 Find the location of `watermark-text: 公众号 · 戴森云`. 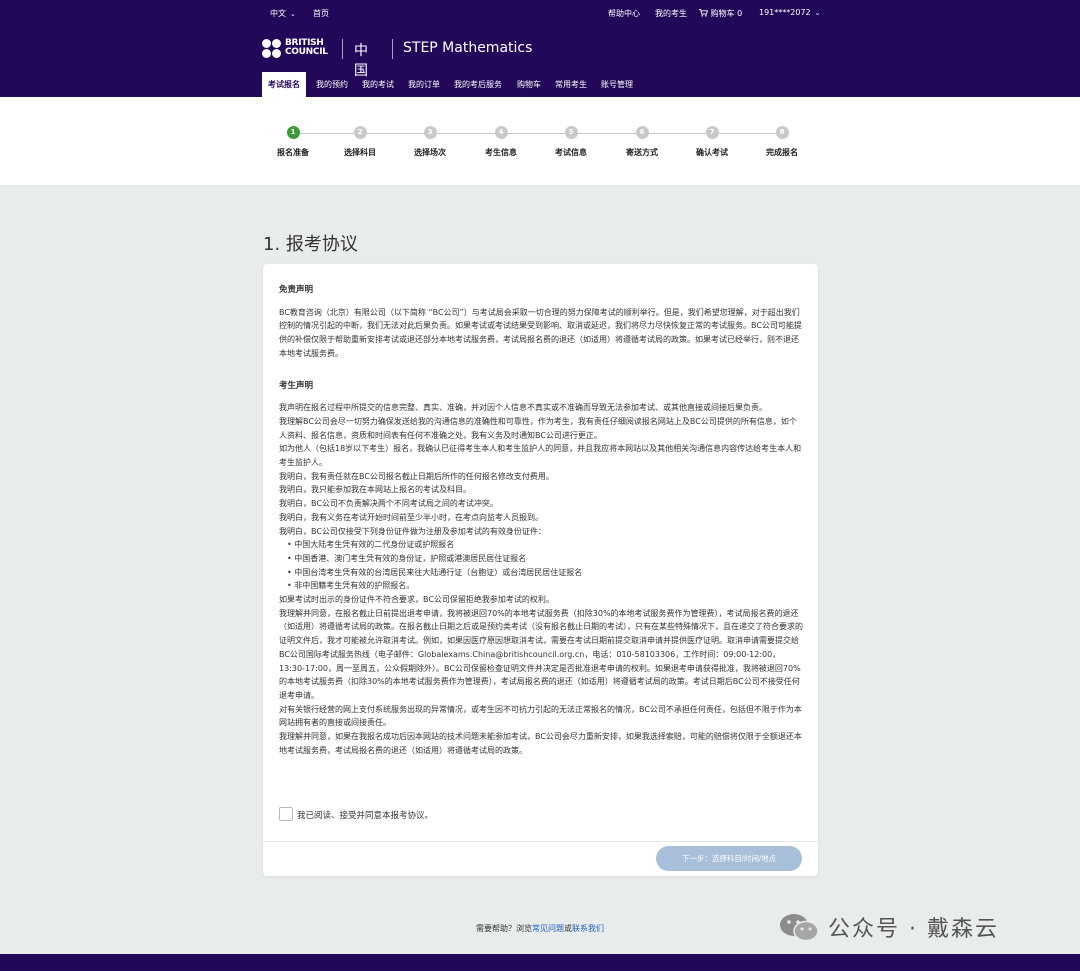

watermark-text: 公众号 · 戴森云 is located at coordinates (913, 929).